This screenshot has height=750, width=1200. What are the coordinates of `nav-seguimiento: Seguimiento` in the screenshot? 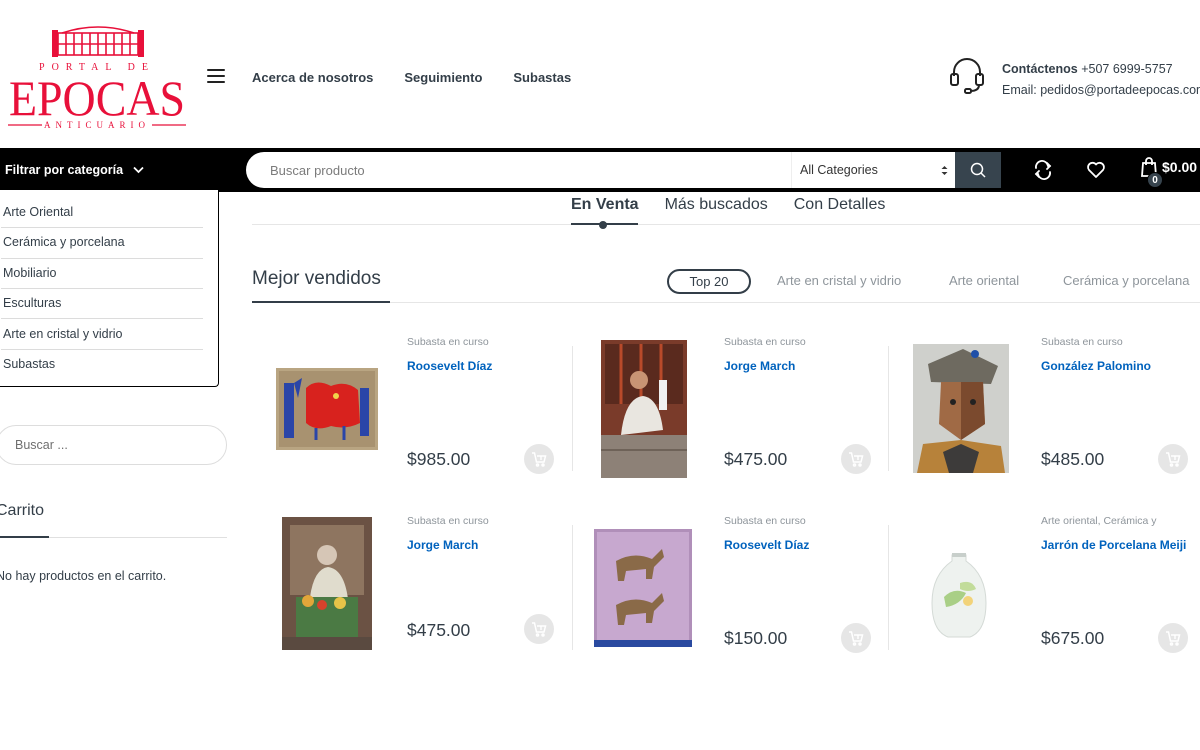 It's located at (443, 77).